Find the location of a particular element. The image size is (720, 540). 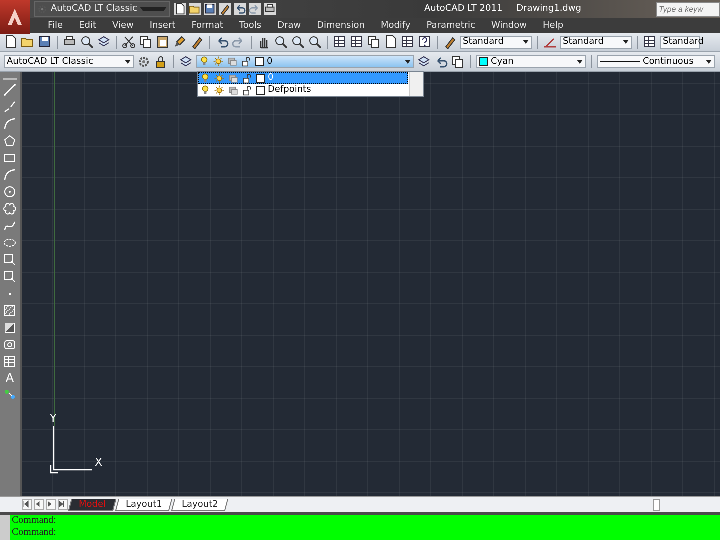

application-button is located at coordinates (15, 17).